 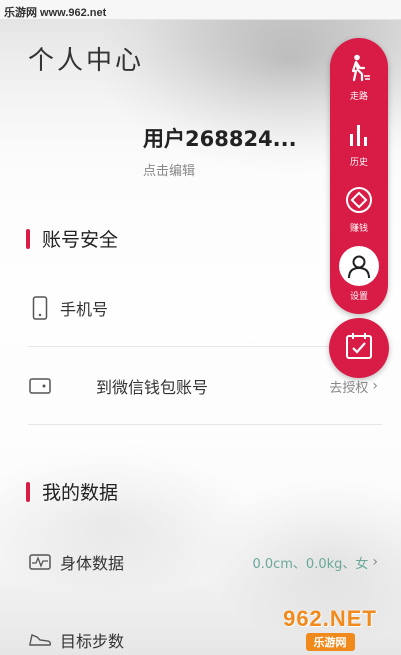 What do you see at coordinates (92, 641) in the screenshot?
I see `row-label: 目标步数` at bounding box center [92, 641].